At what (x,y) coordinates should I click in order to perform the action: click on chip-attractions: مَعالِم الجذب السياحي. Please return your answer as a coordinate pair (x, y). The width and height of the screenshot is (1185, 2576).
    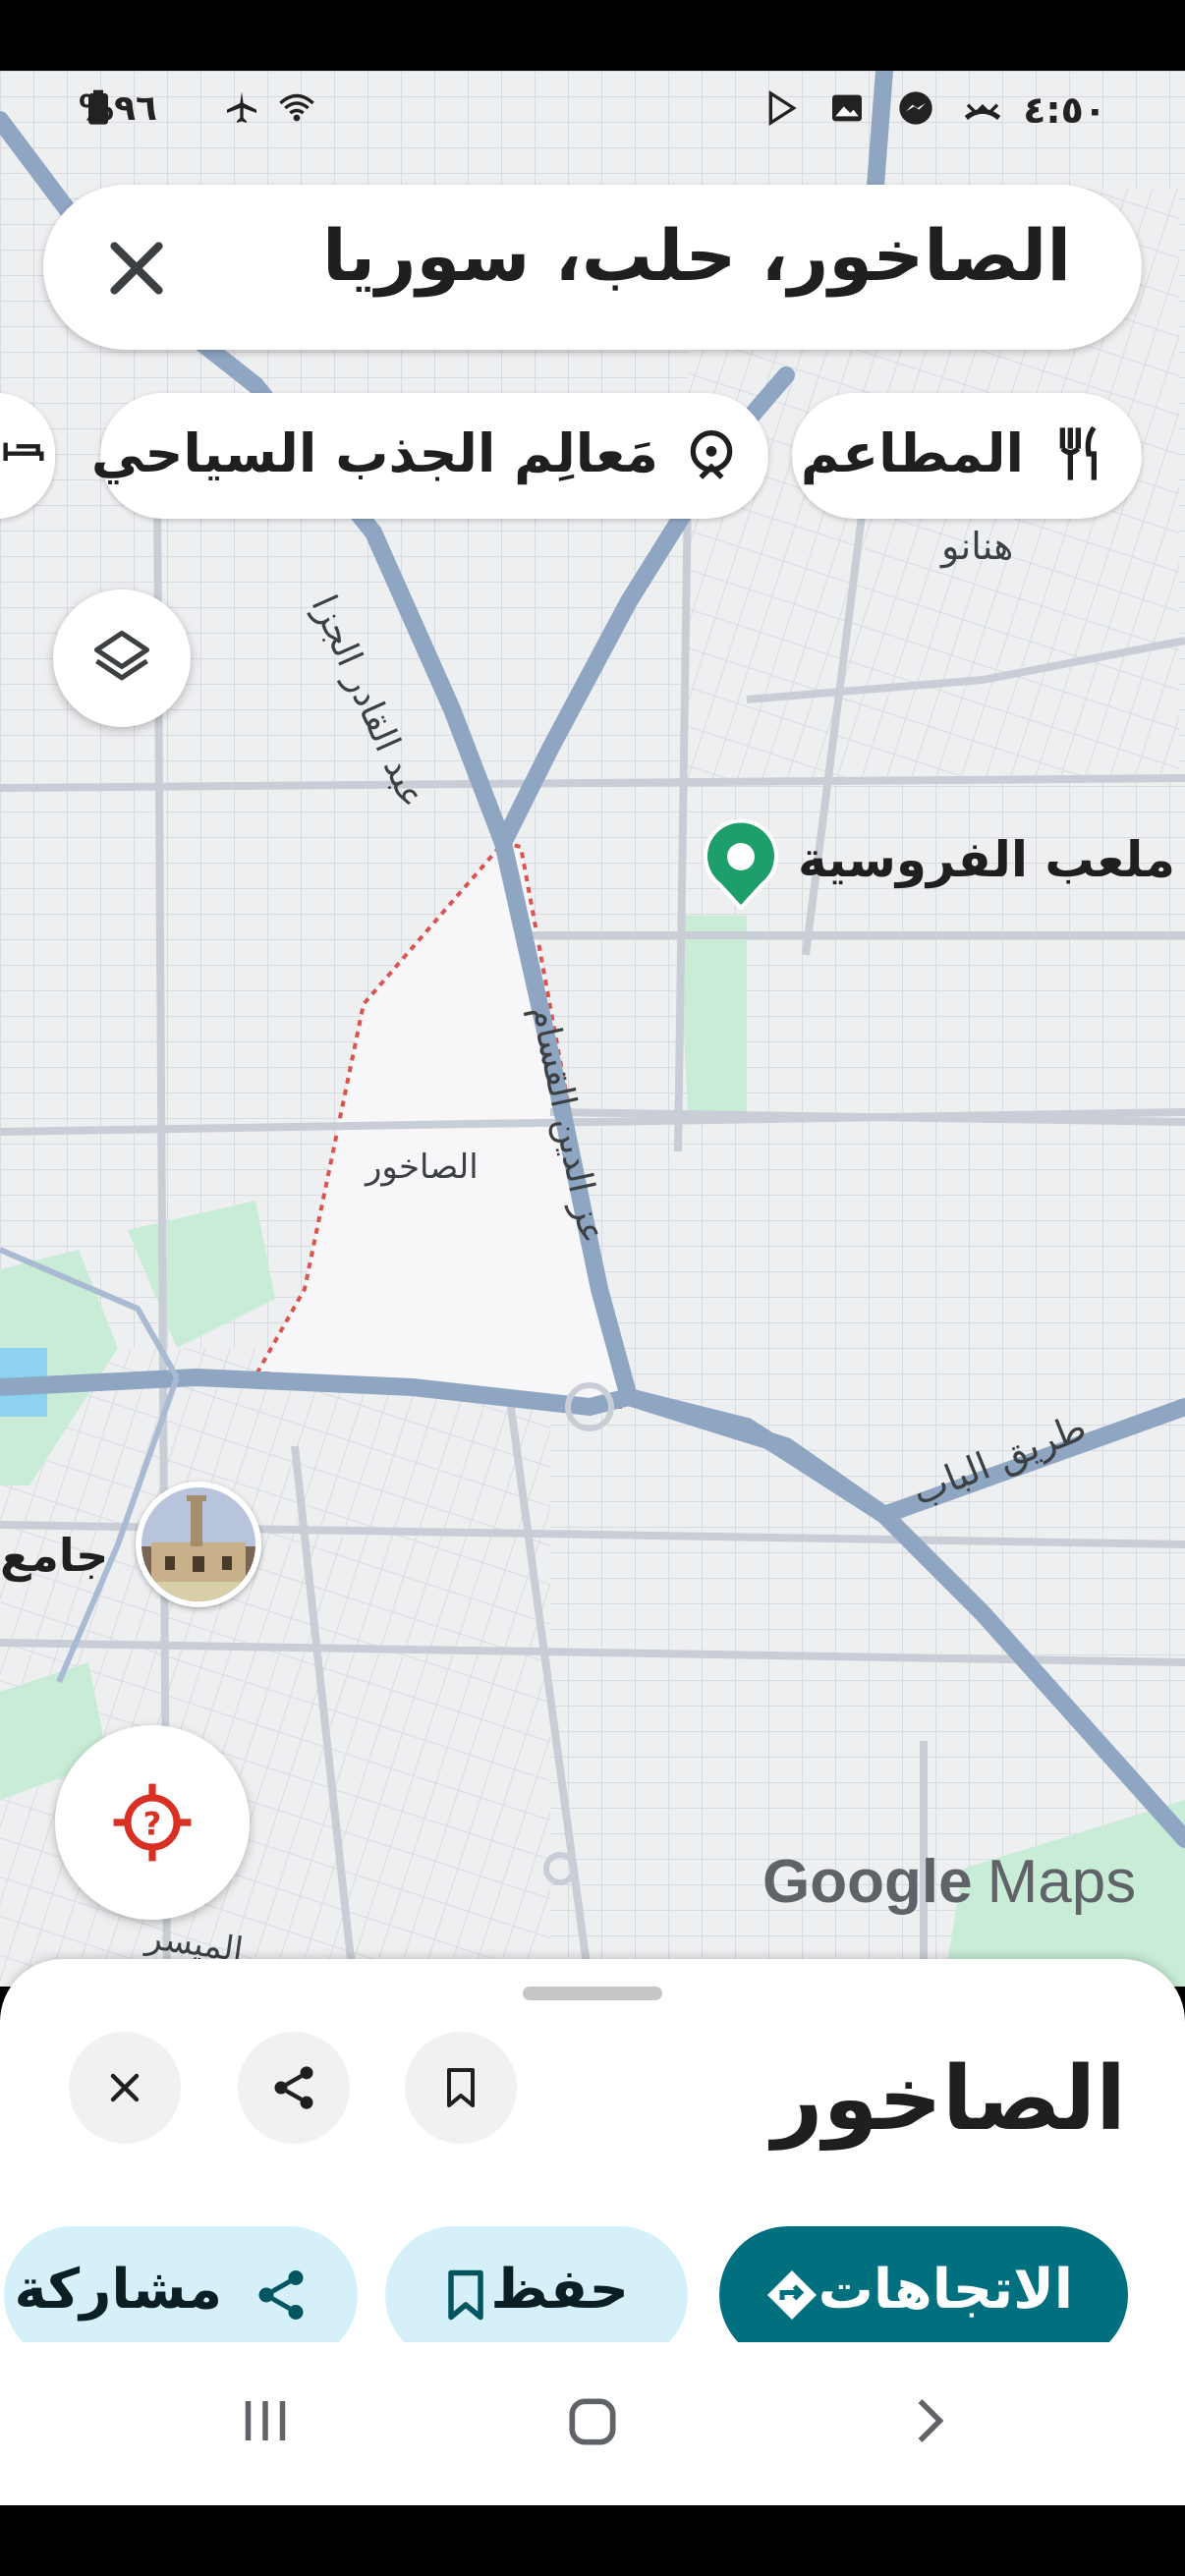
    Looking at the image, I should click on (430, 456).